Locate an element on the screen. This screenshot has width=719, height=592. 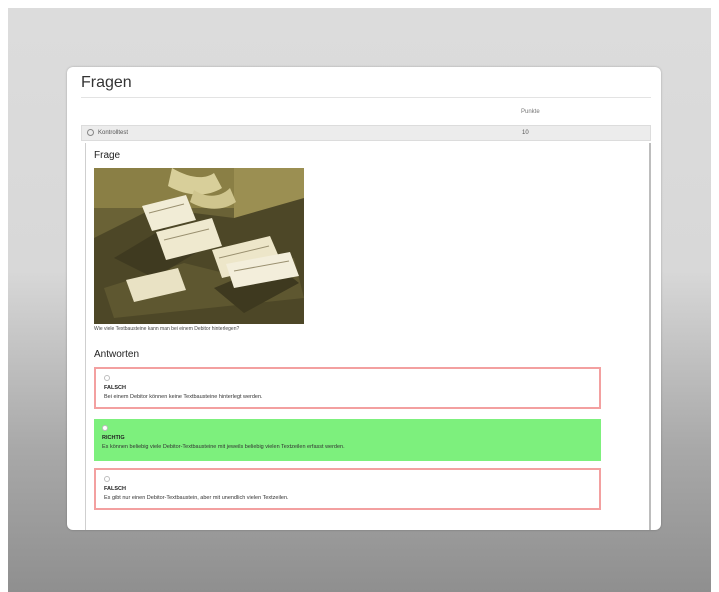
points-column-header: Punkte is located at coordinates (530, 112).